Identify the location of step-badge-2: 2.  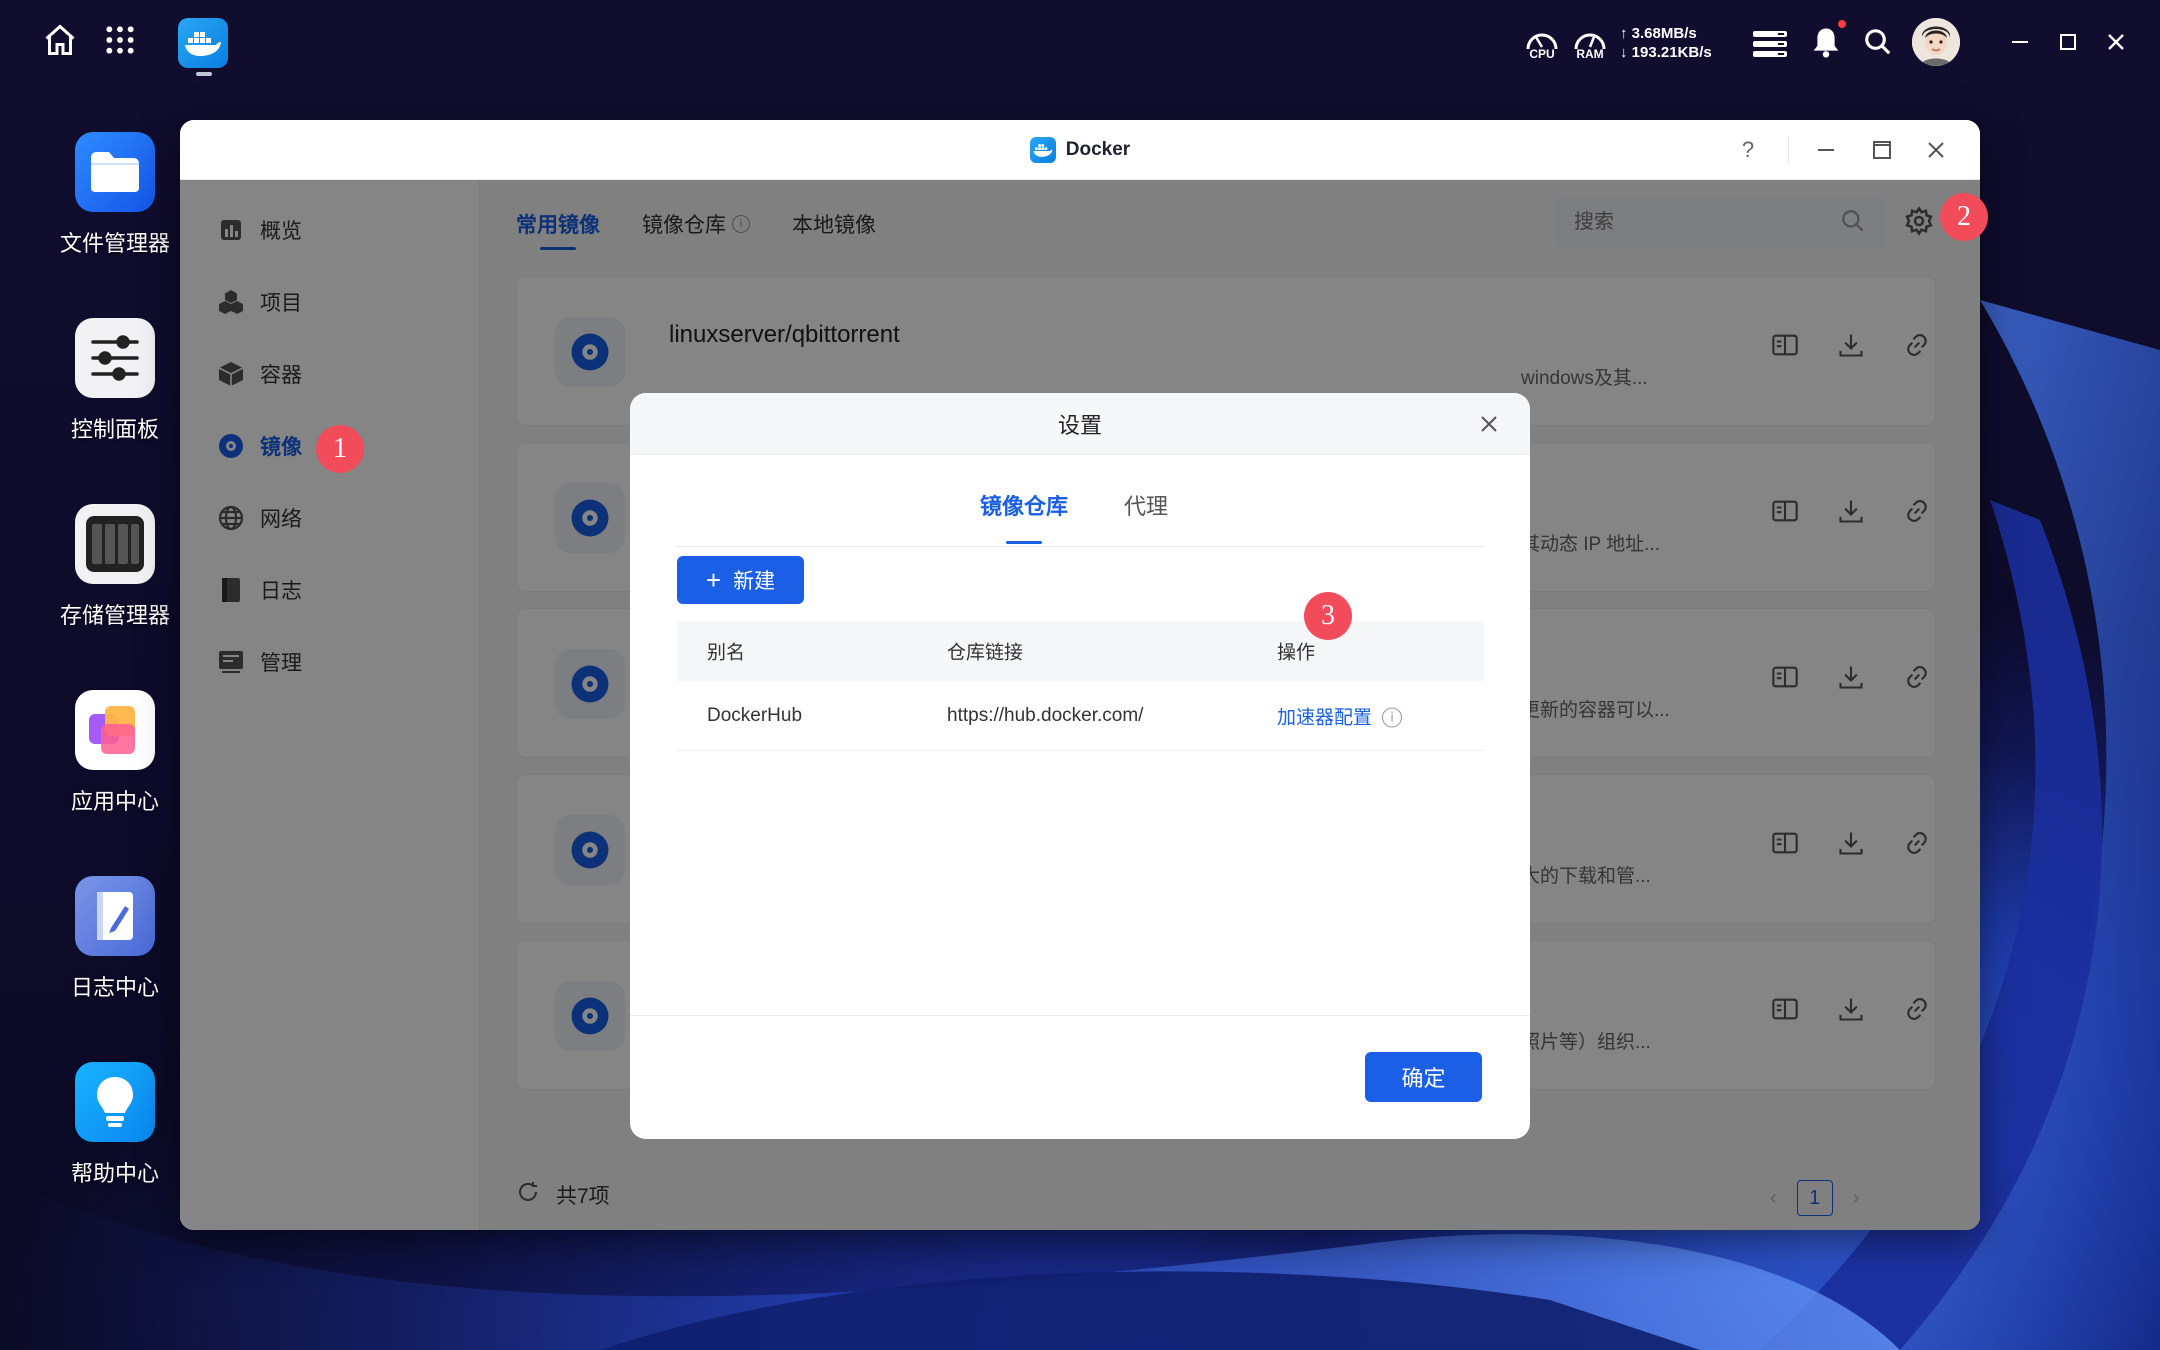
(1964, 217).